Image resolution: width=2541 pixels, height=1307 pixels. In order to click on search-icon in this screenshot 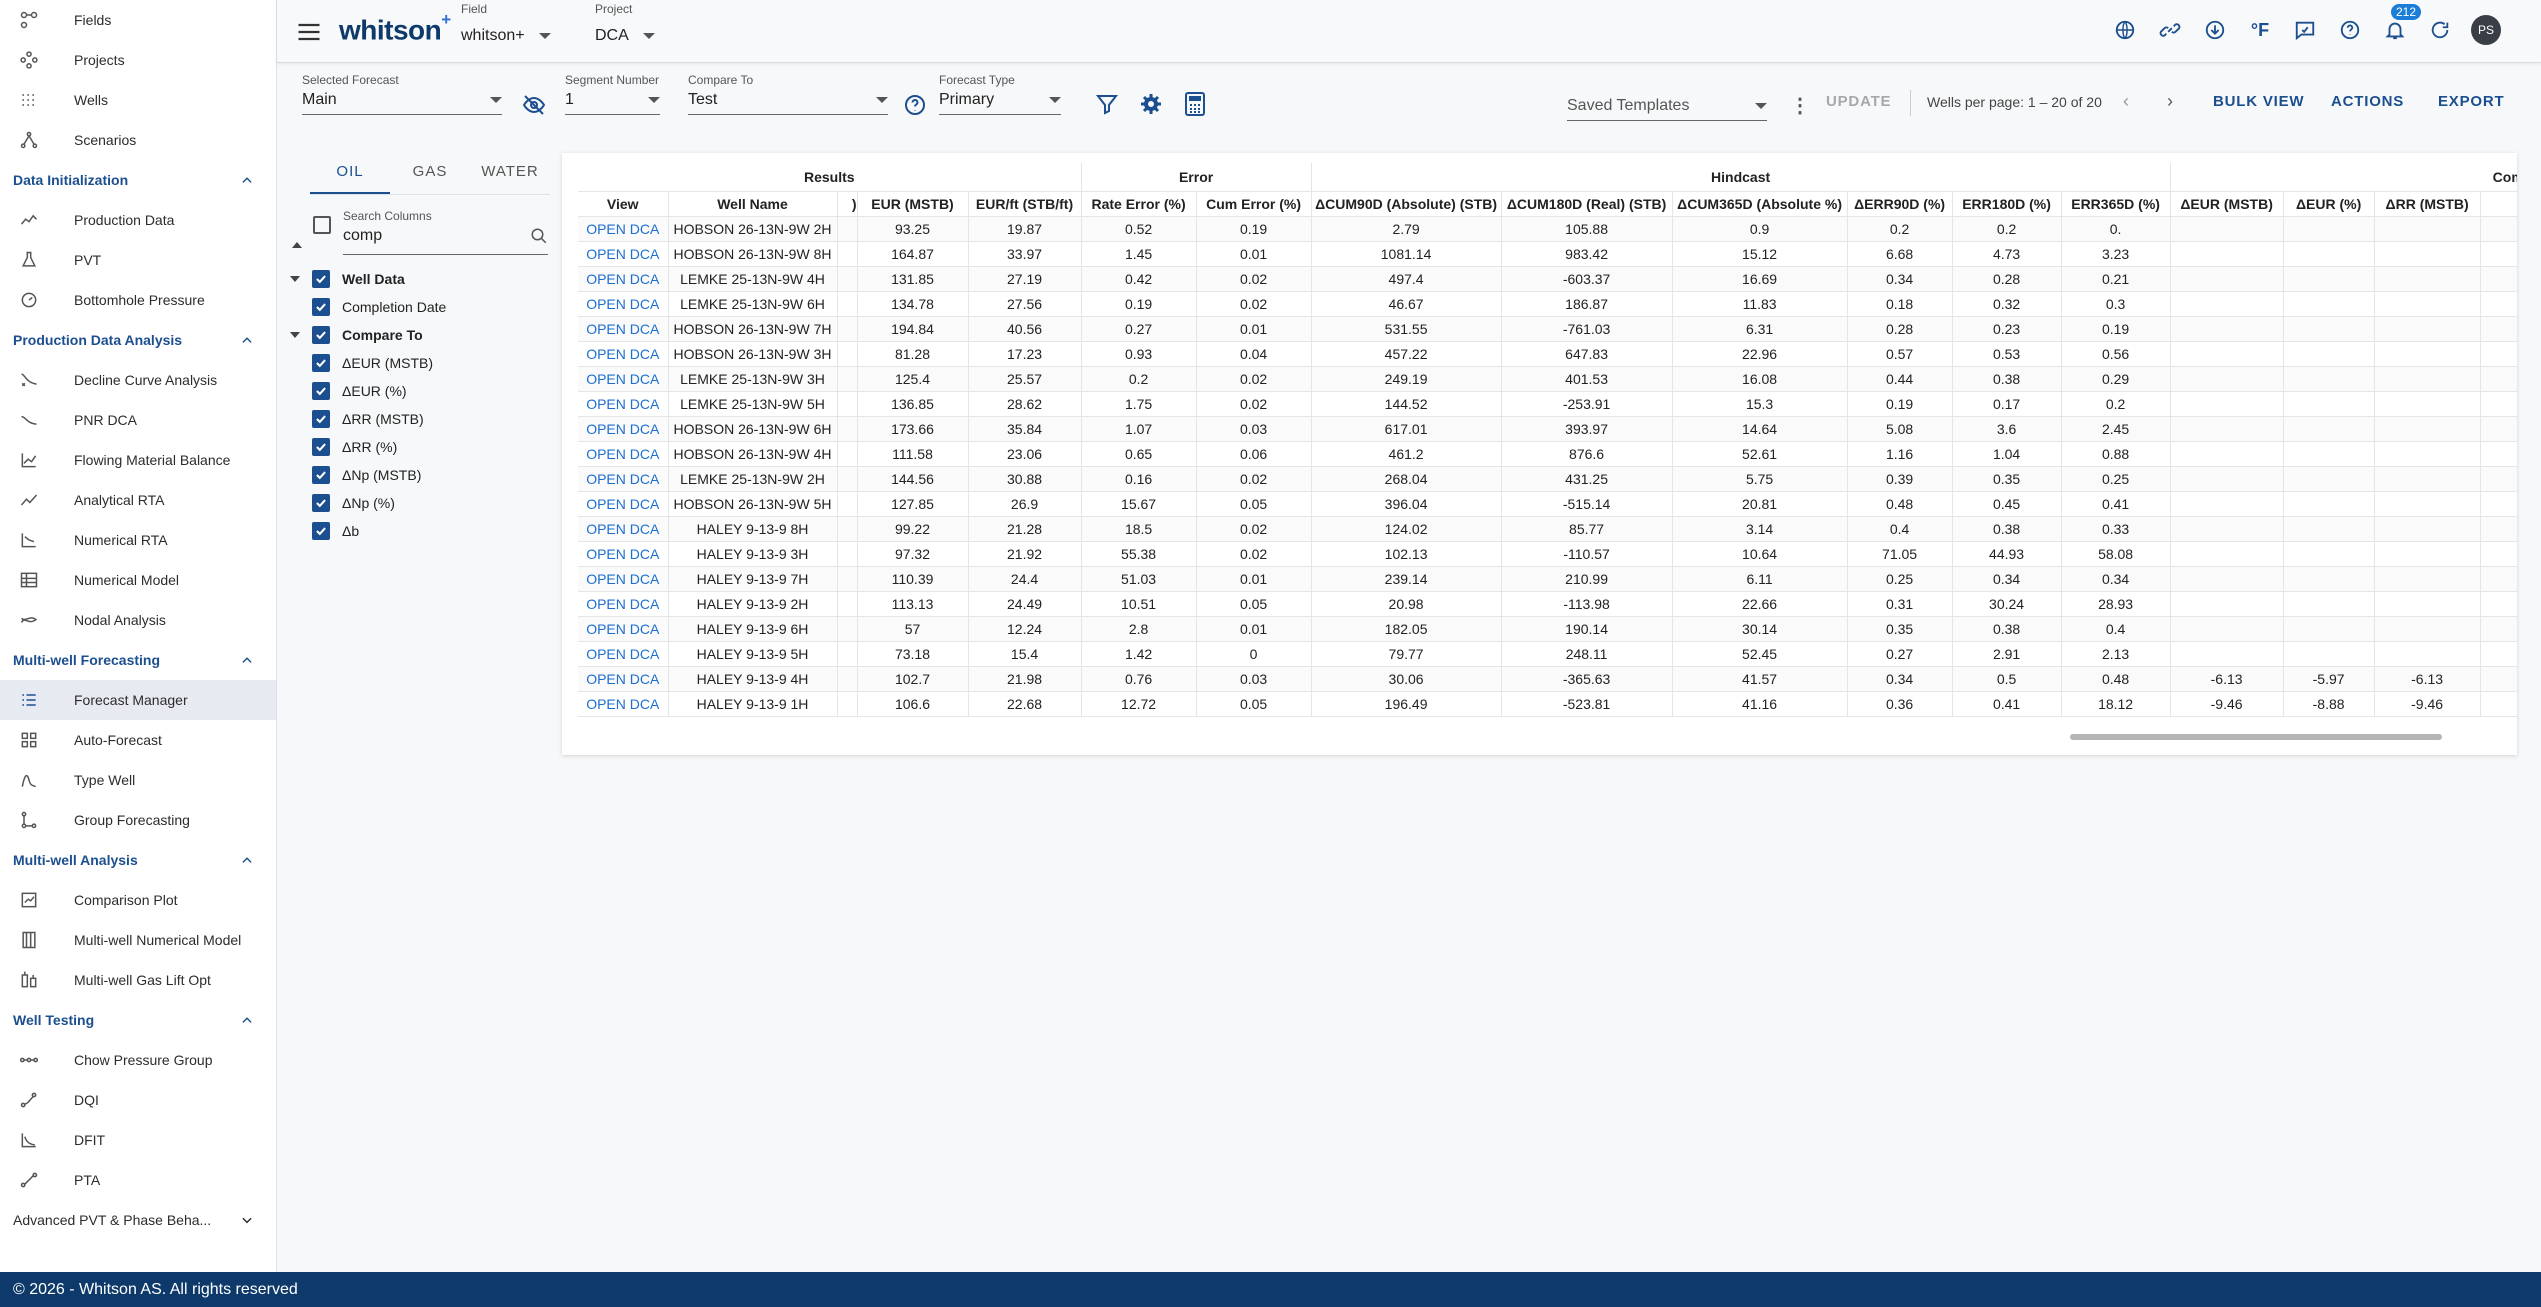, I will do `click(539, 238)`.